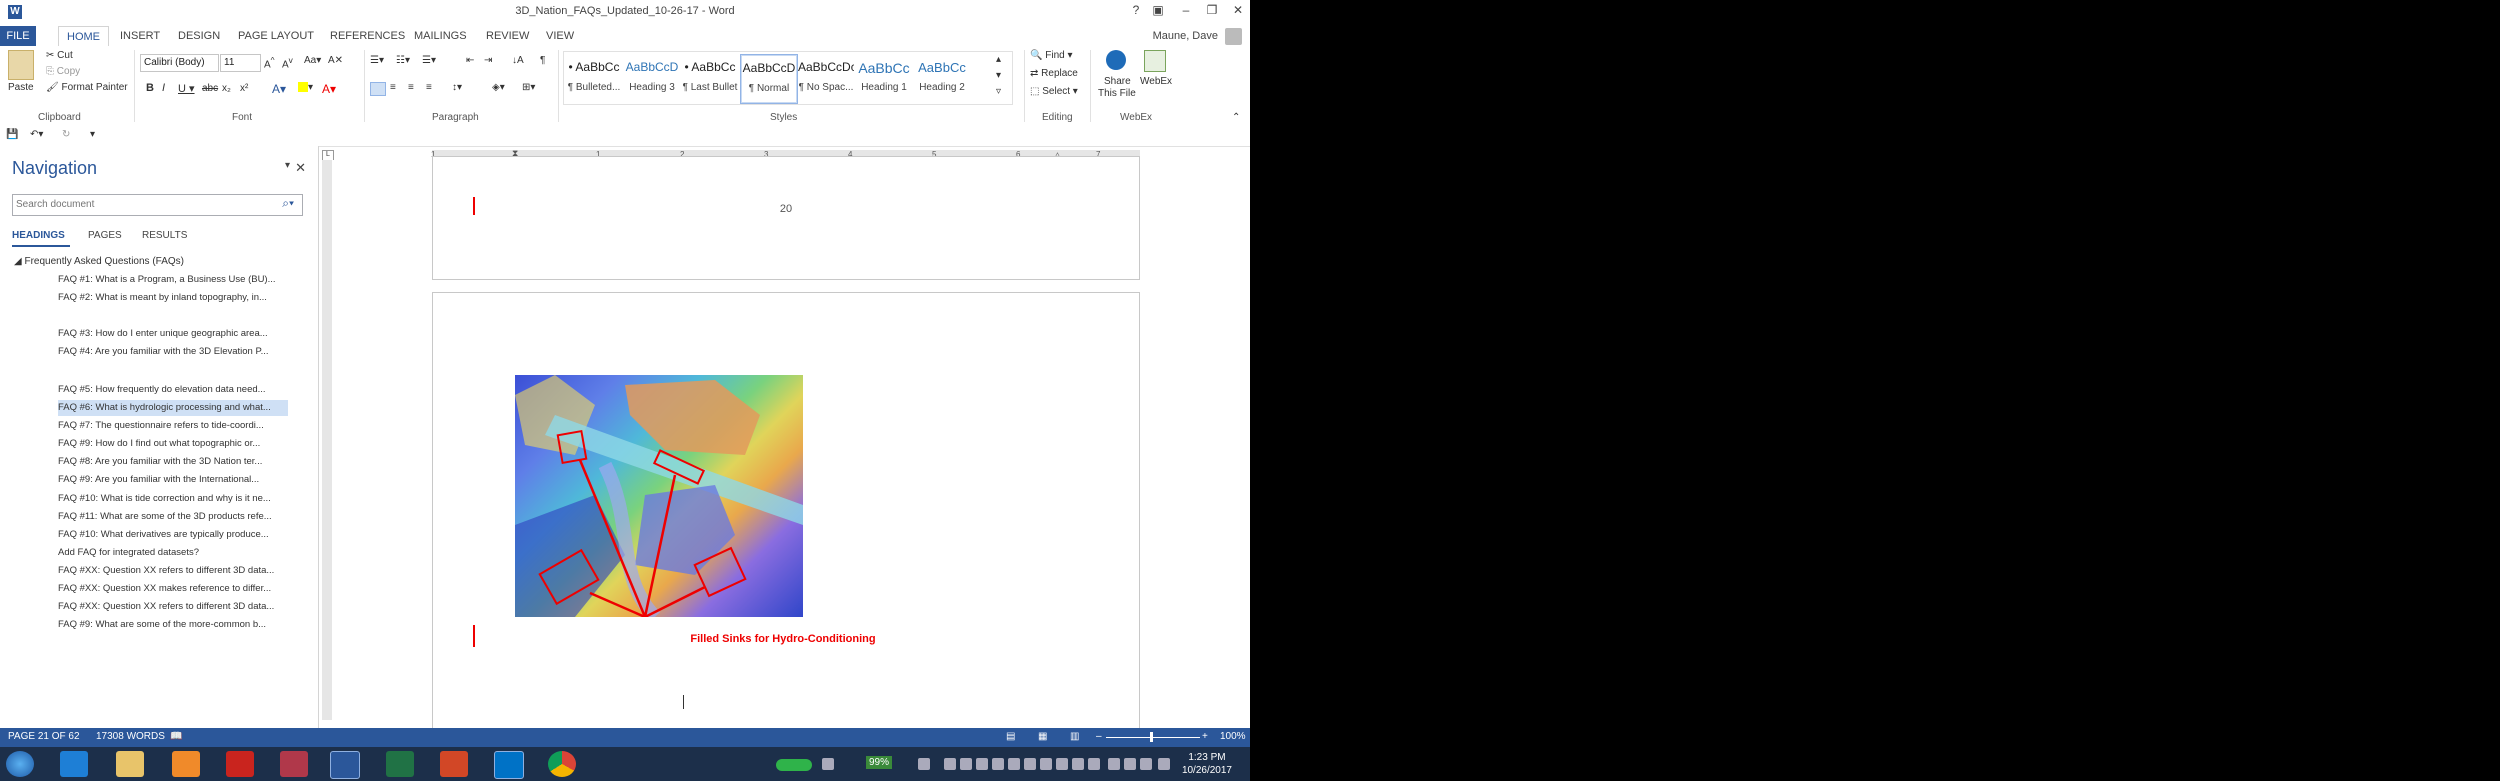 The height and width of the screenshot is (781, 2500). What do you see at coordinates (794, 765) in the screenshot?
I see `battery-bar-icon` at bounding box center [794, 765].